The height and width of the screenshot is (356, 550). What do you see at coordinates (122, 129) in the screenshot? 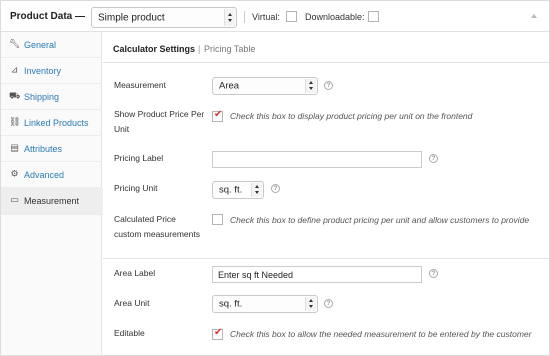
I see `show-price-label-line2: Unit` at bounding box center [122, 129].